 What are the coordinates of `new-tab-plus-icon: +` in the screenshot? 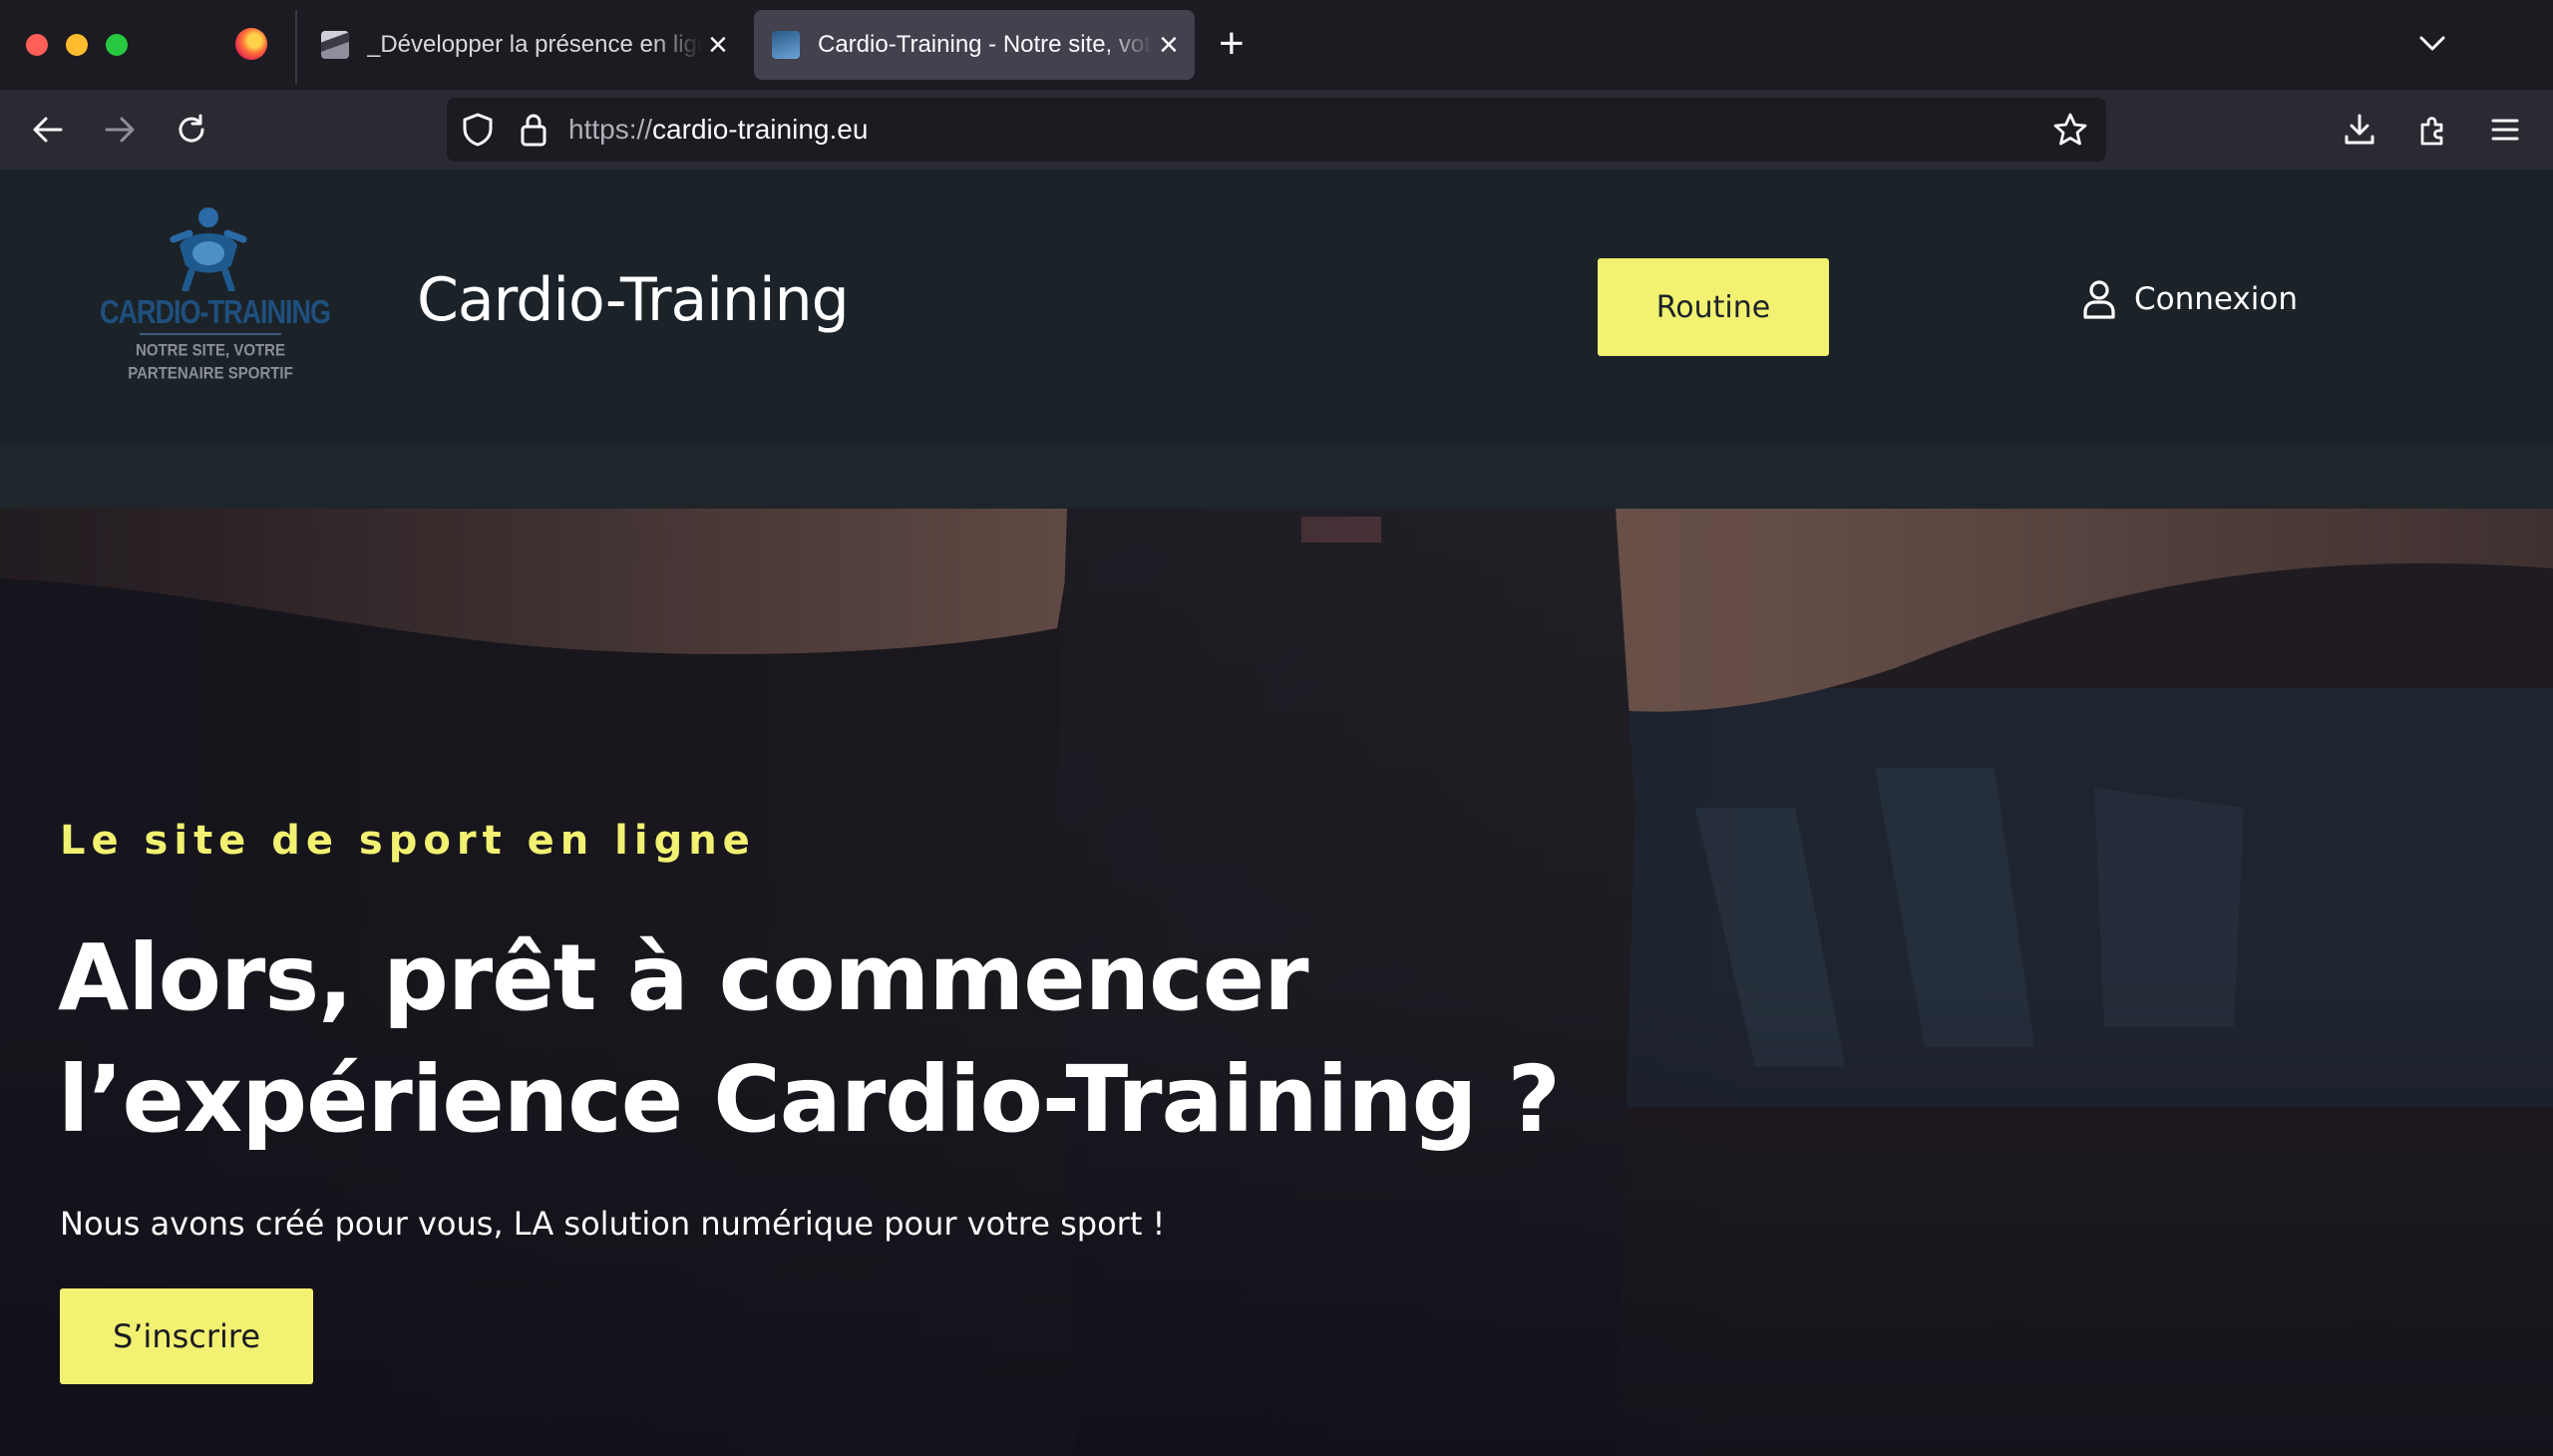 It's located at (1232, 44).